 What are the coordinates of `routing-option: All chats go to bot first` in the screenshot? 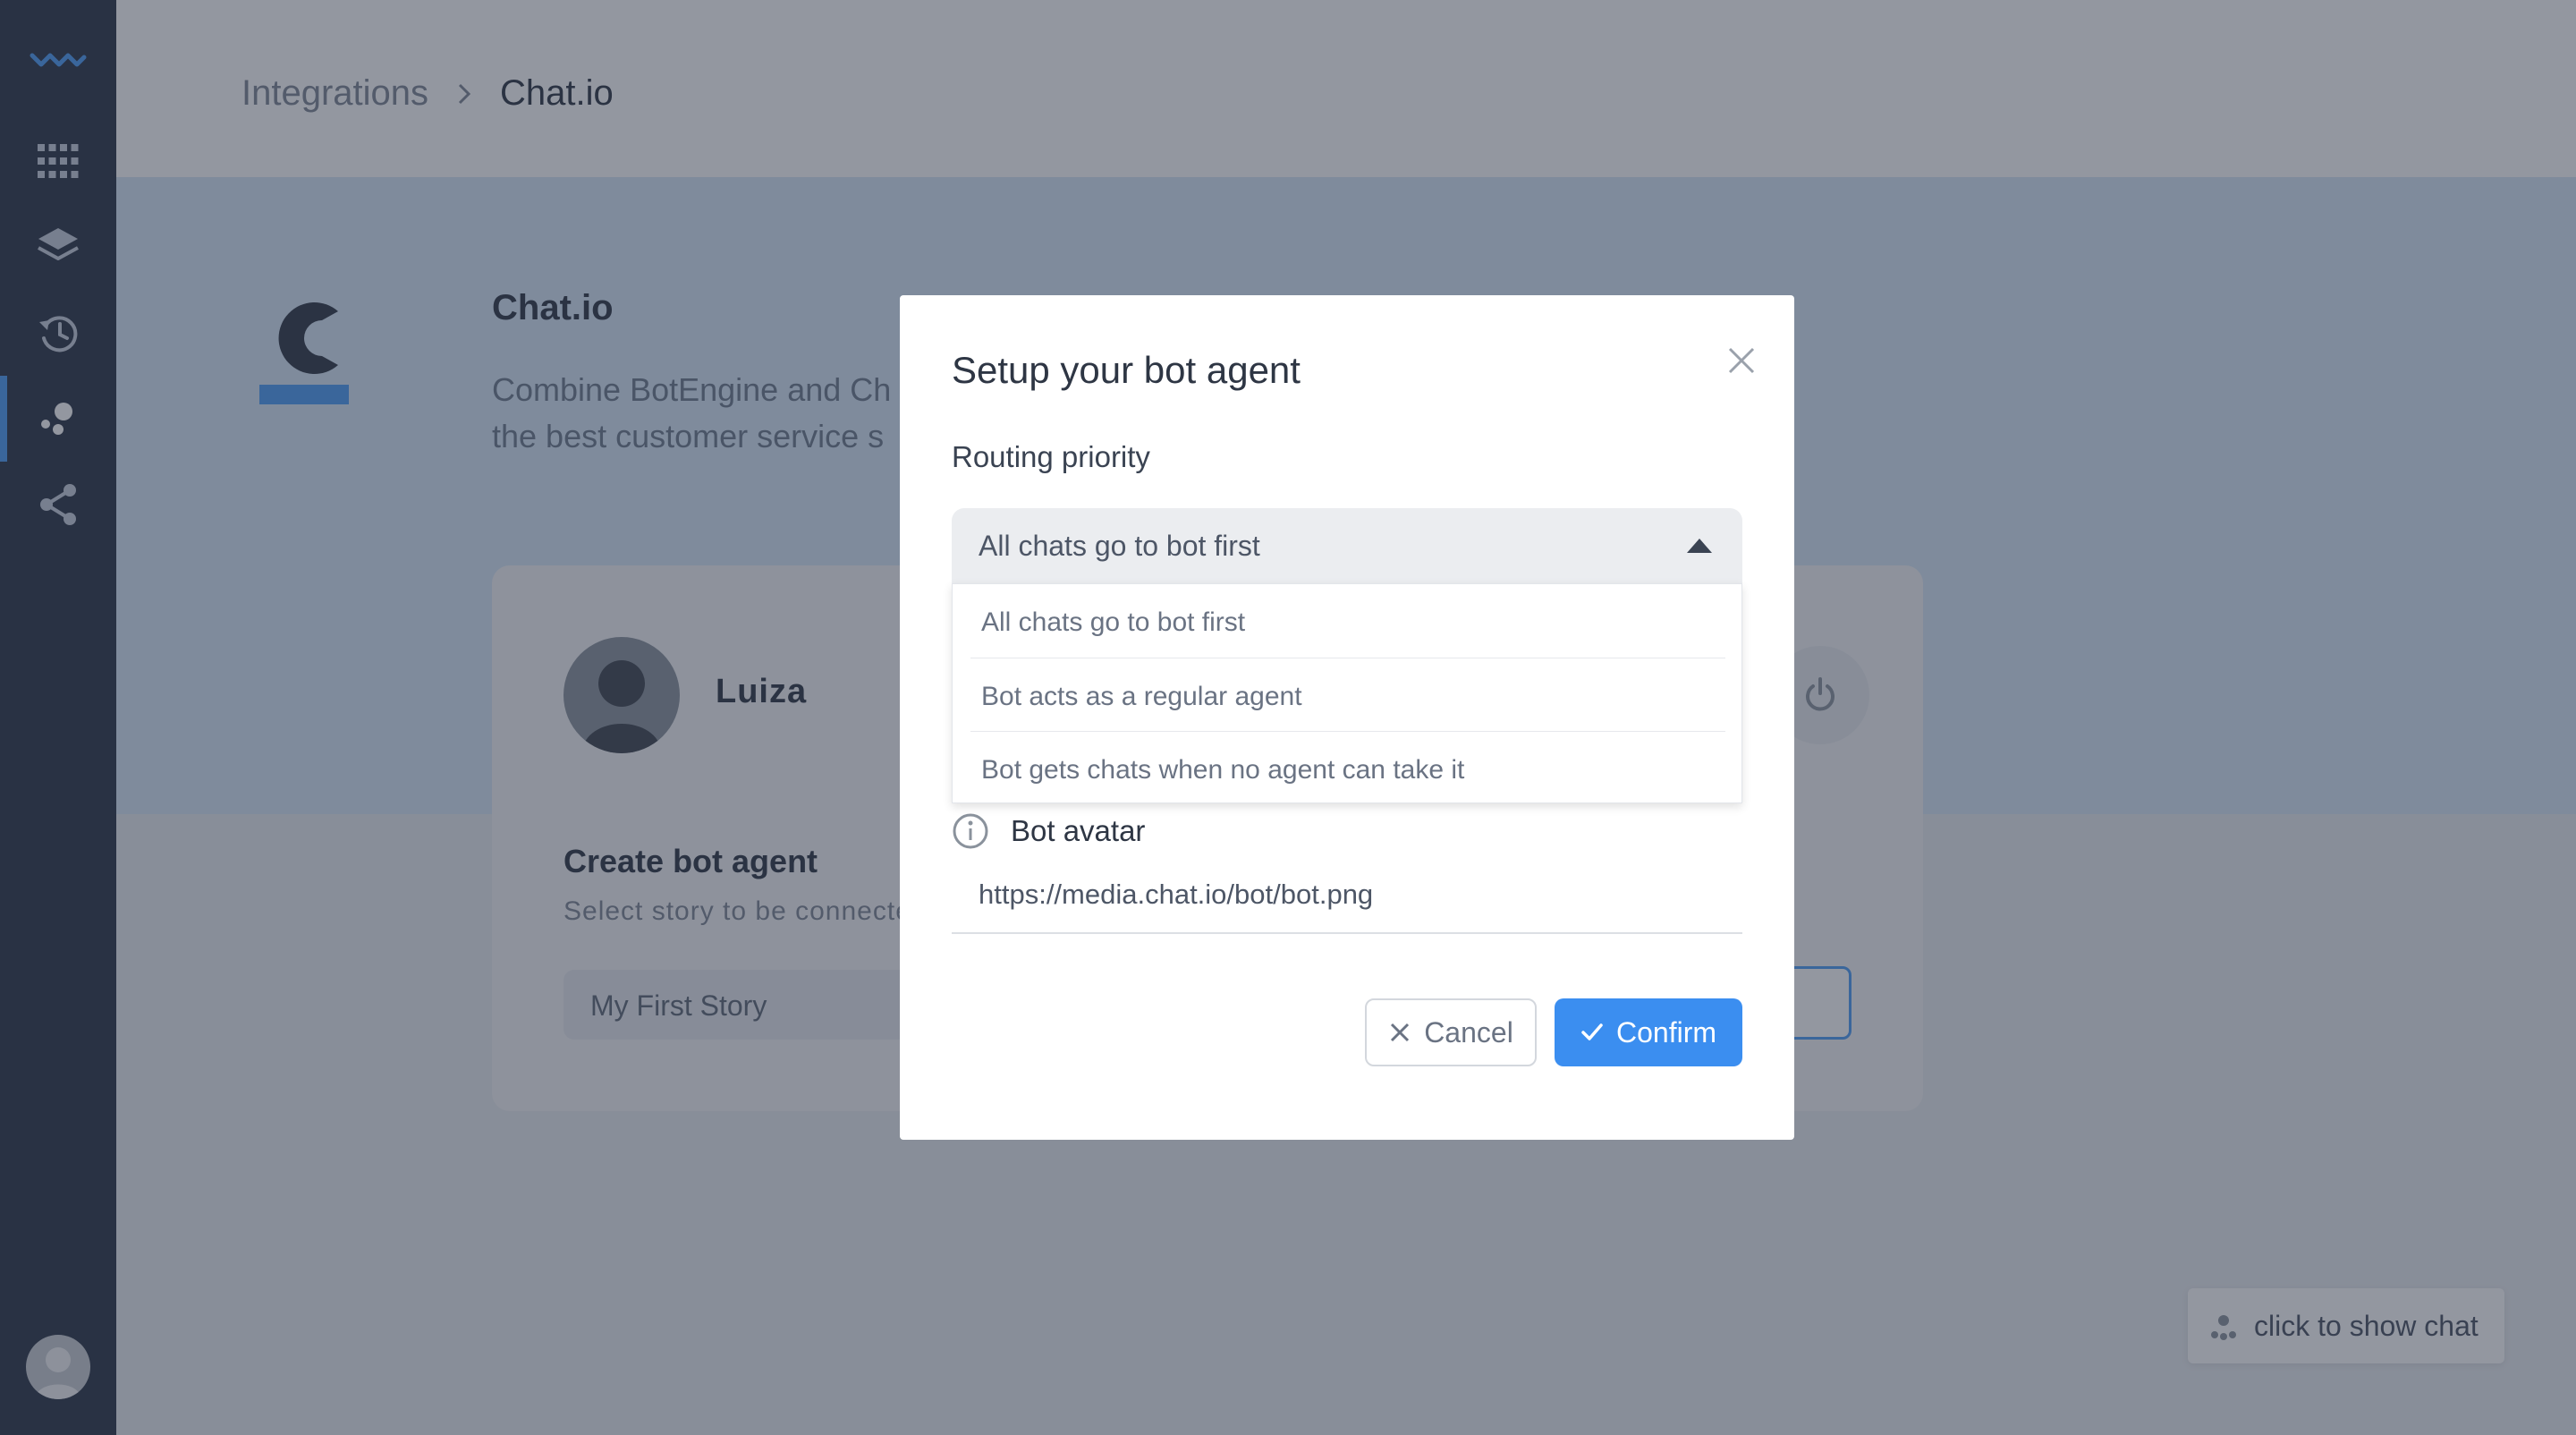 It's located at (1347, 621).